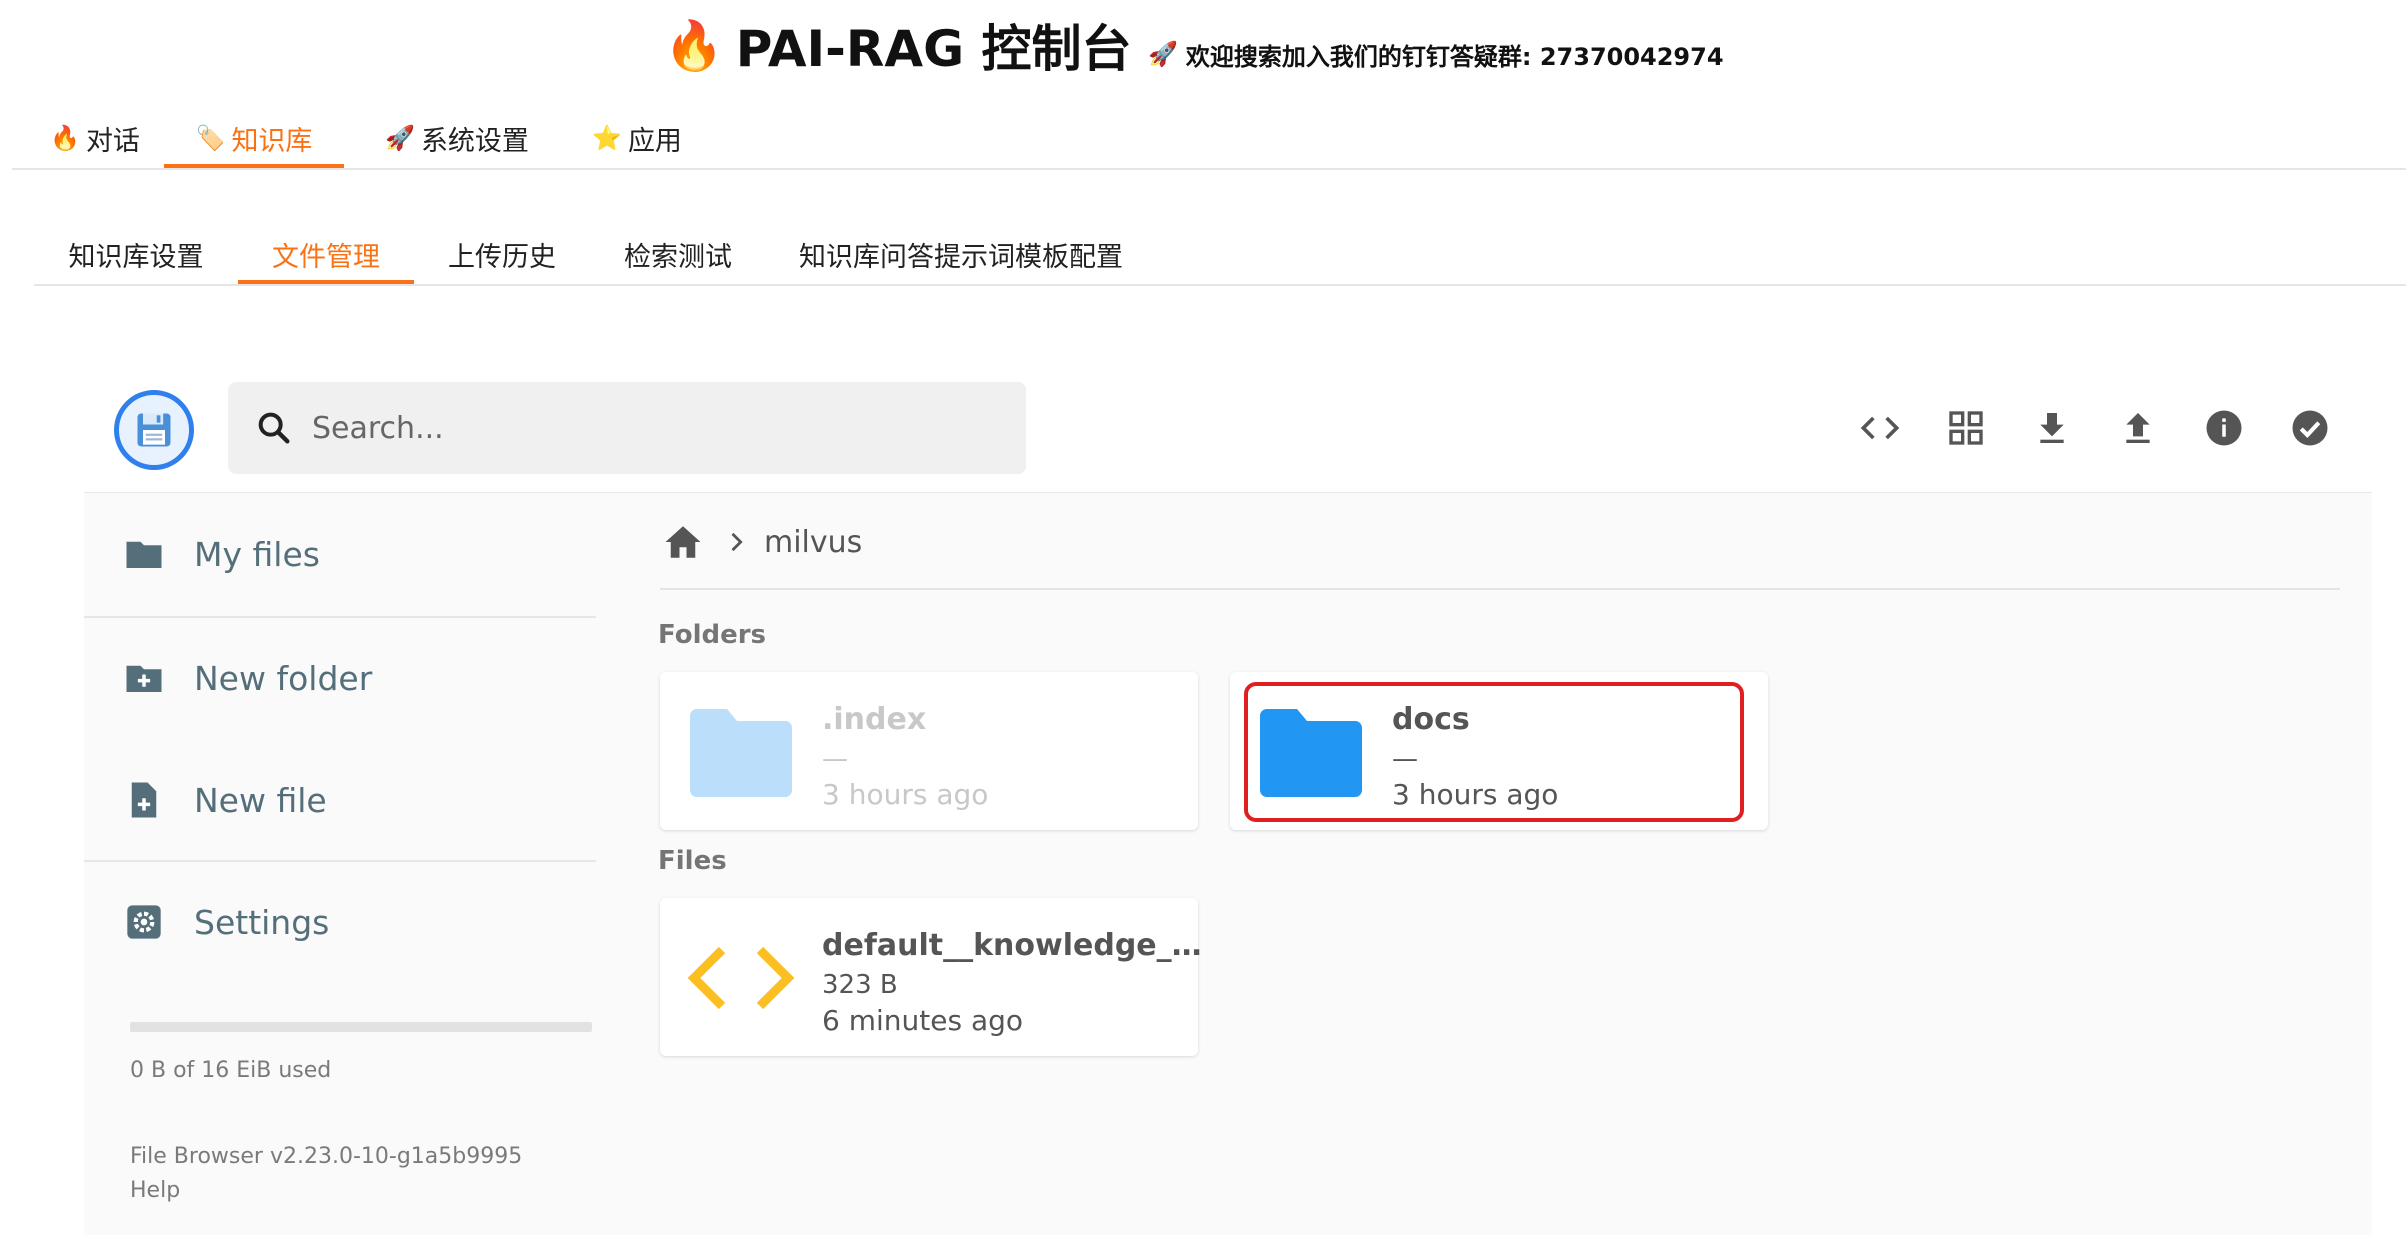 Image resolution: width=2406 pixels, height=1235 pixels. I want to click on tab-retrieval-test: 检索测试, so click(678, 254).